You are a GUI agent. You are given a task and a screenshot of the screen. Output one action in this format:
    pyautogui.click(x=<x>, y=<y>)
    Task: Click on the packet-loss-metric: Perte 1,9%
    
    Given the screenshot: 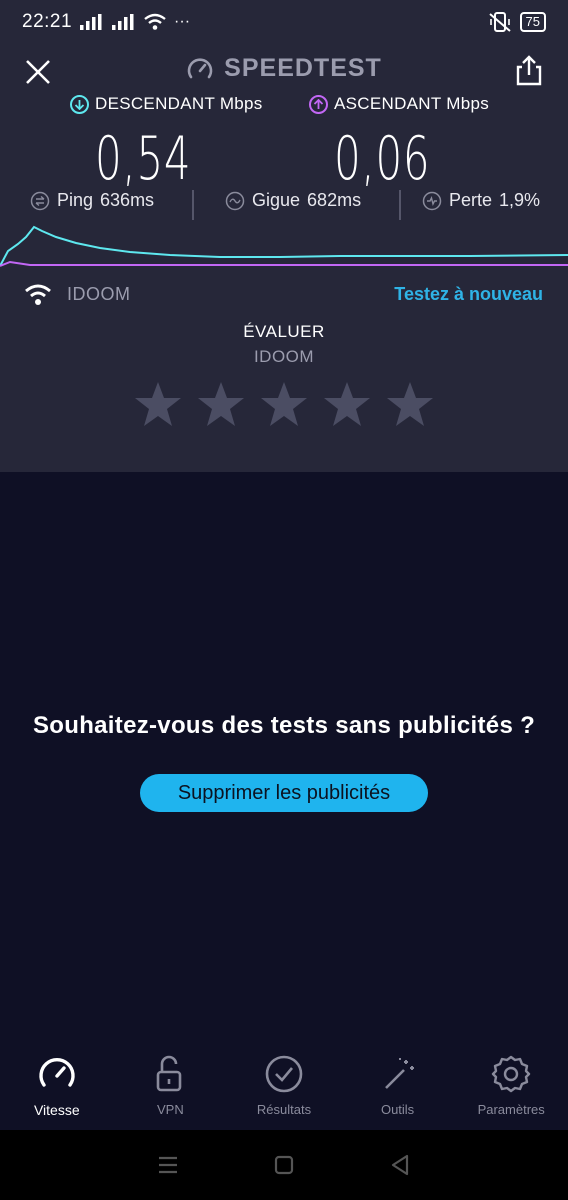 What is the action you would take?
    pyautogui.click(x=481, y=200)
    